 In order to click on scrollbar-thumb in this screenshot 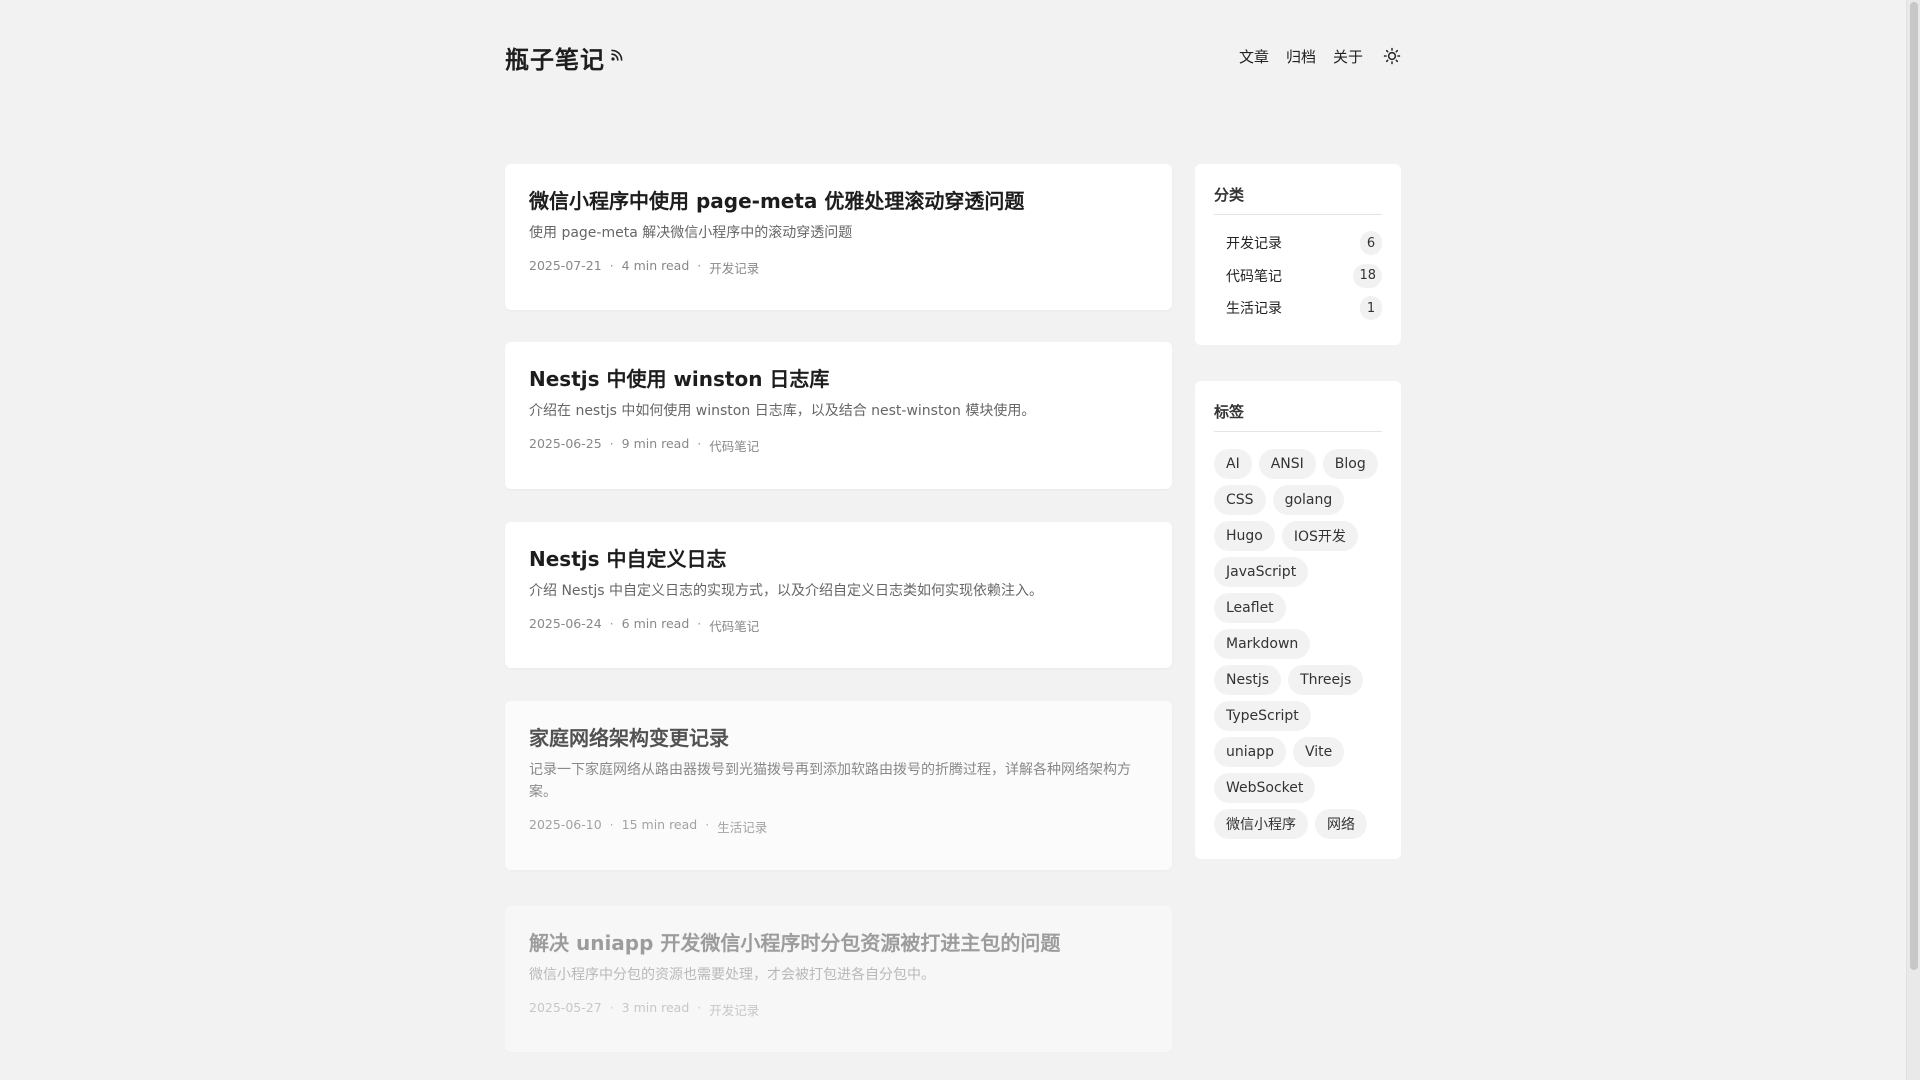, I will do `click(1914, 486)`.